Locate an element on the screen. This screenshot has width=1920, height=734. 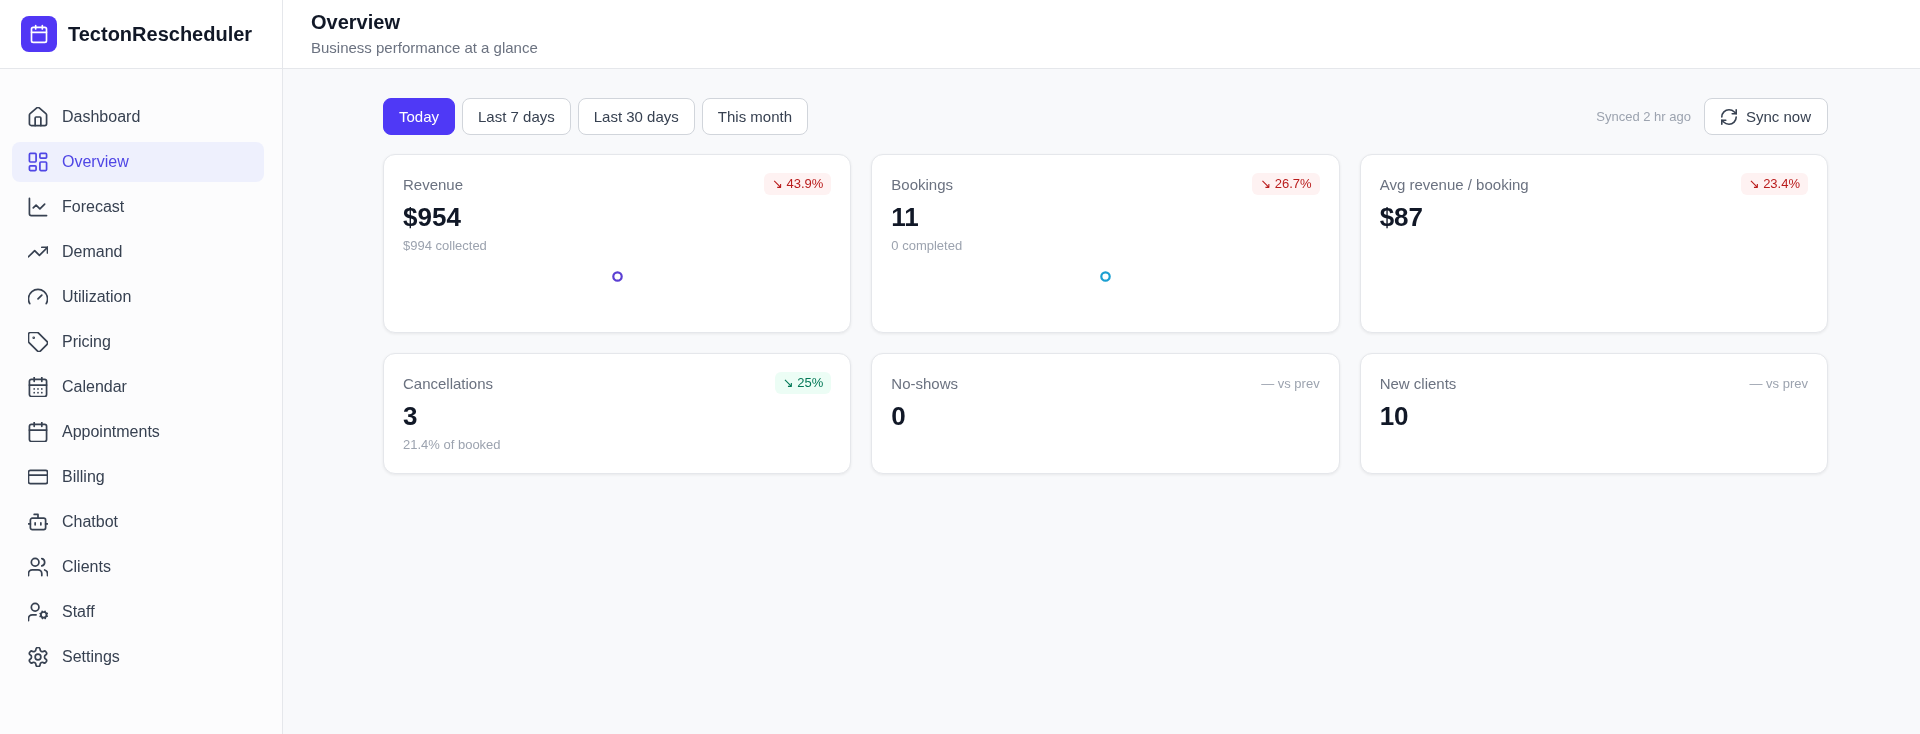
sidebar-item: Demand is located at coordinates (138, 252).